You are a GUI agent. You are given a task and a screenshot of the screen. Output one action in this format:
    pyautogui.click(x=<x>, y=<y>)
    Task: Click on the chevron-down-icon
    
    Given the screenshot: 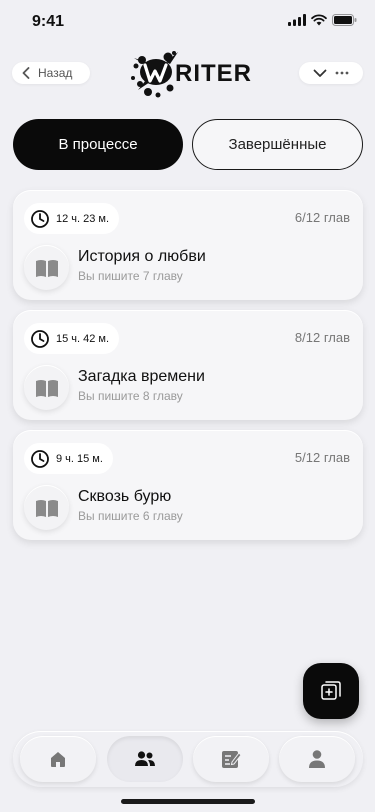 What is the action you would take?
    pyautogui.click(x=320, y=73)
    